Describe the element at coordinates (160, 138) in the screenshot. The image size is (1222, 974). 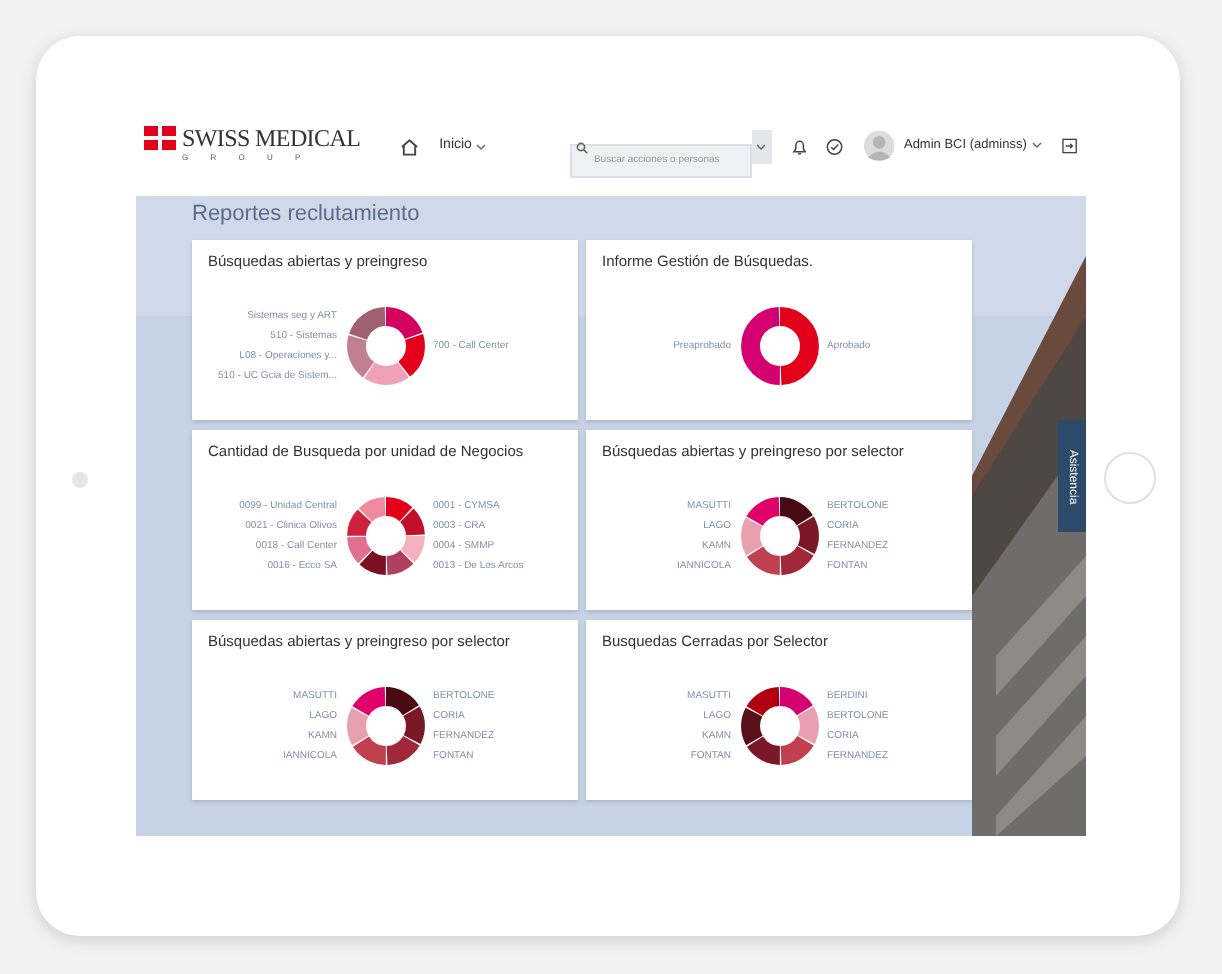
I see `logo-icon` at that location.